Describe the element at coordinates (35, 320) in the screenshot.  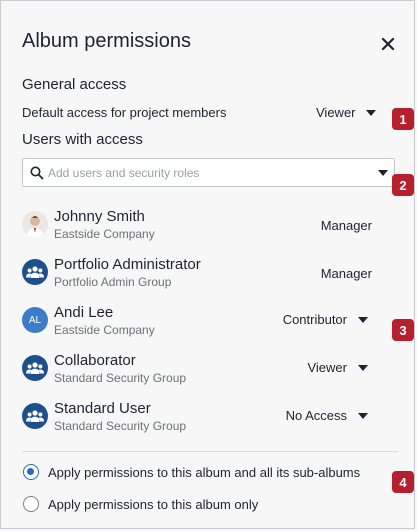
I see `avatar: AL` at that location.